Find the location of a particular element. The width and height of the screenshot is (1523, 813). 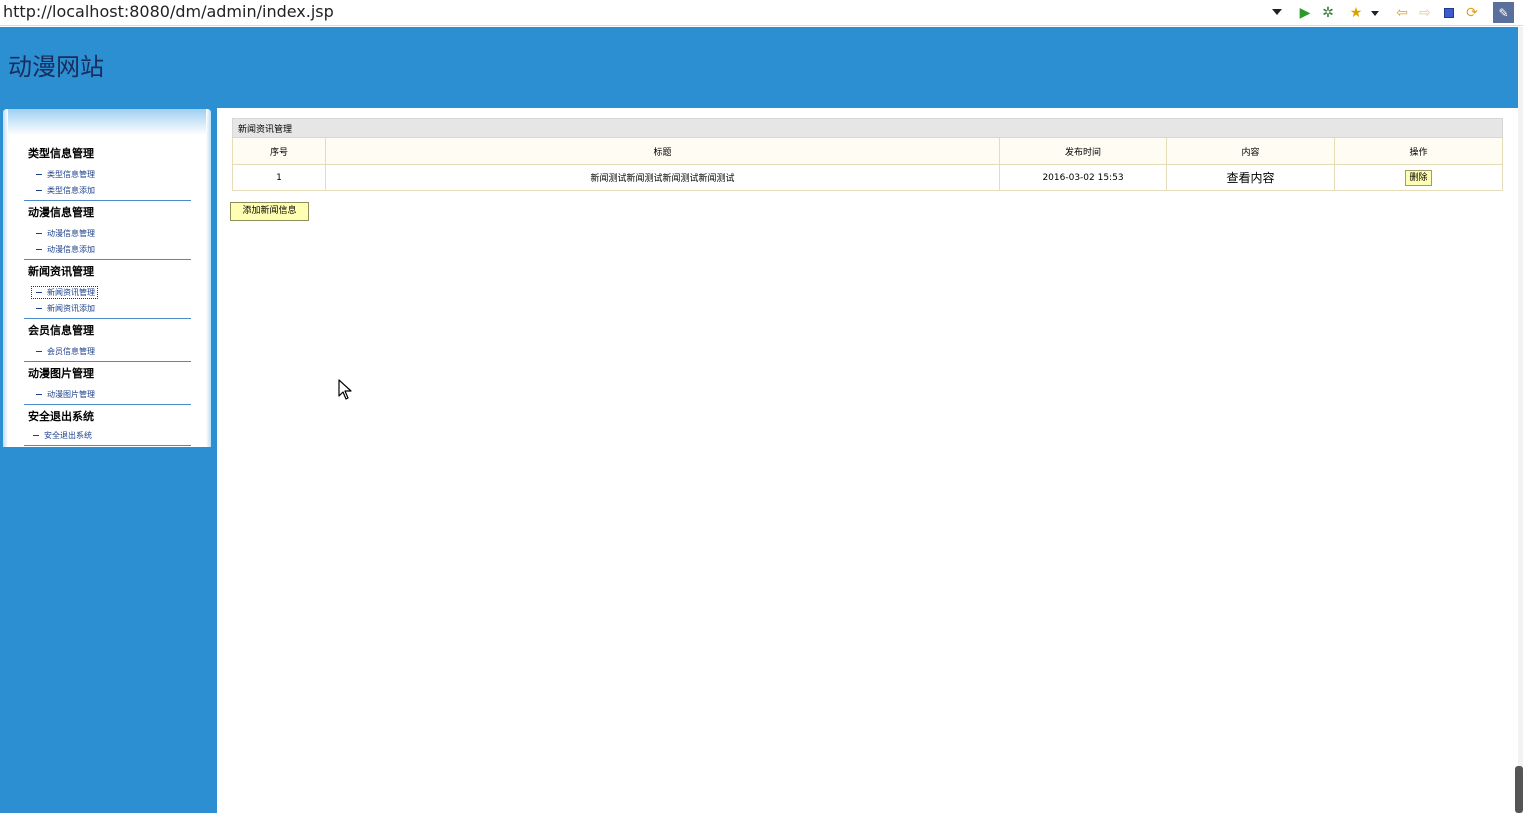

sidebar-item-logout: 安全退出系统 is located at coordinates (62, 435).